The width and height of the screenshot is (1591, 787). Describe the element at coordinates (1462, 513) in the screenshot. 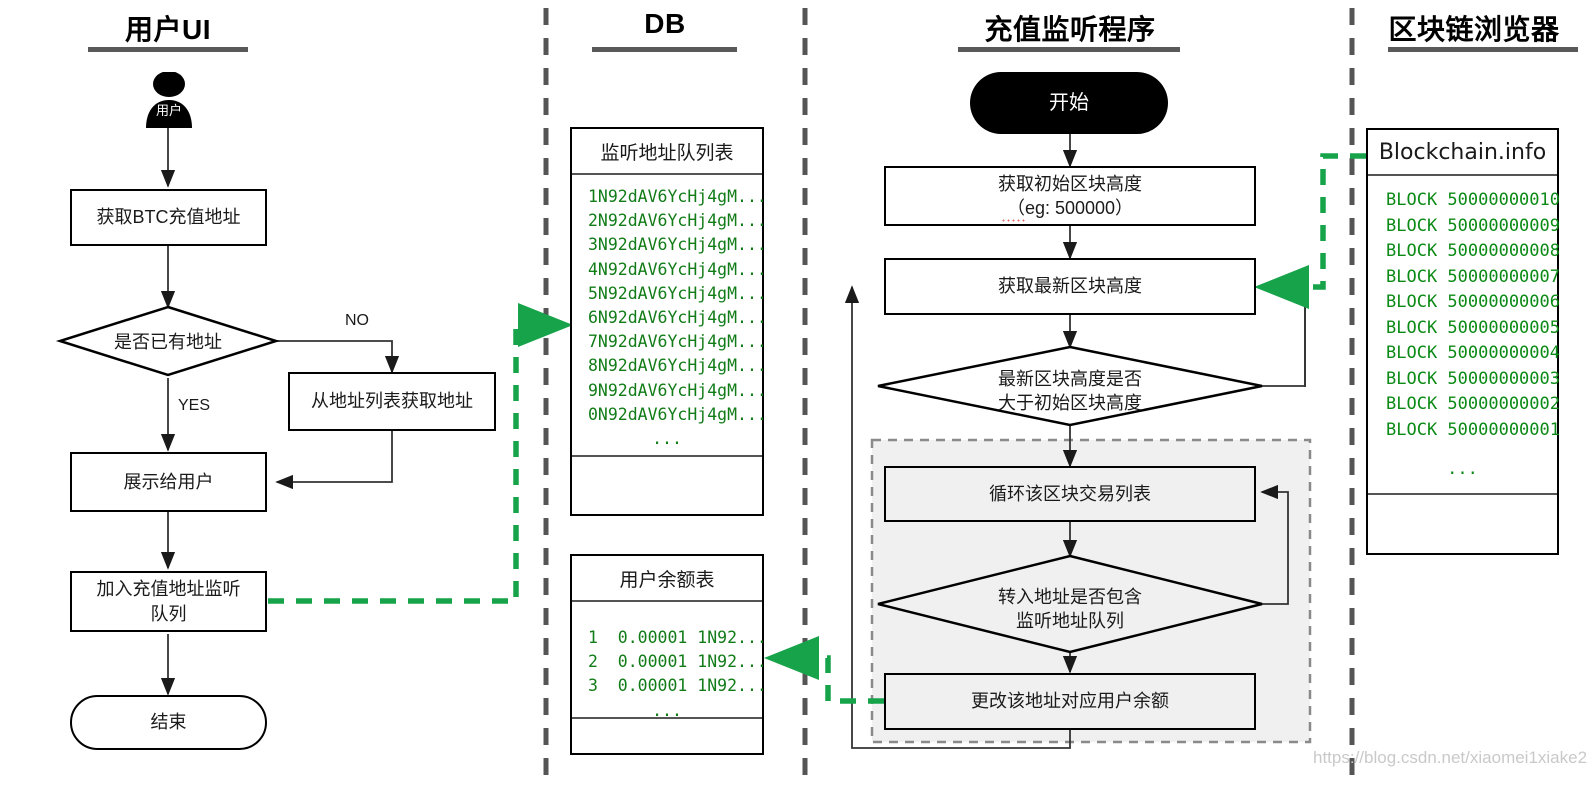

I see `card-blockchain-info-footer` at that location.